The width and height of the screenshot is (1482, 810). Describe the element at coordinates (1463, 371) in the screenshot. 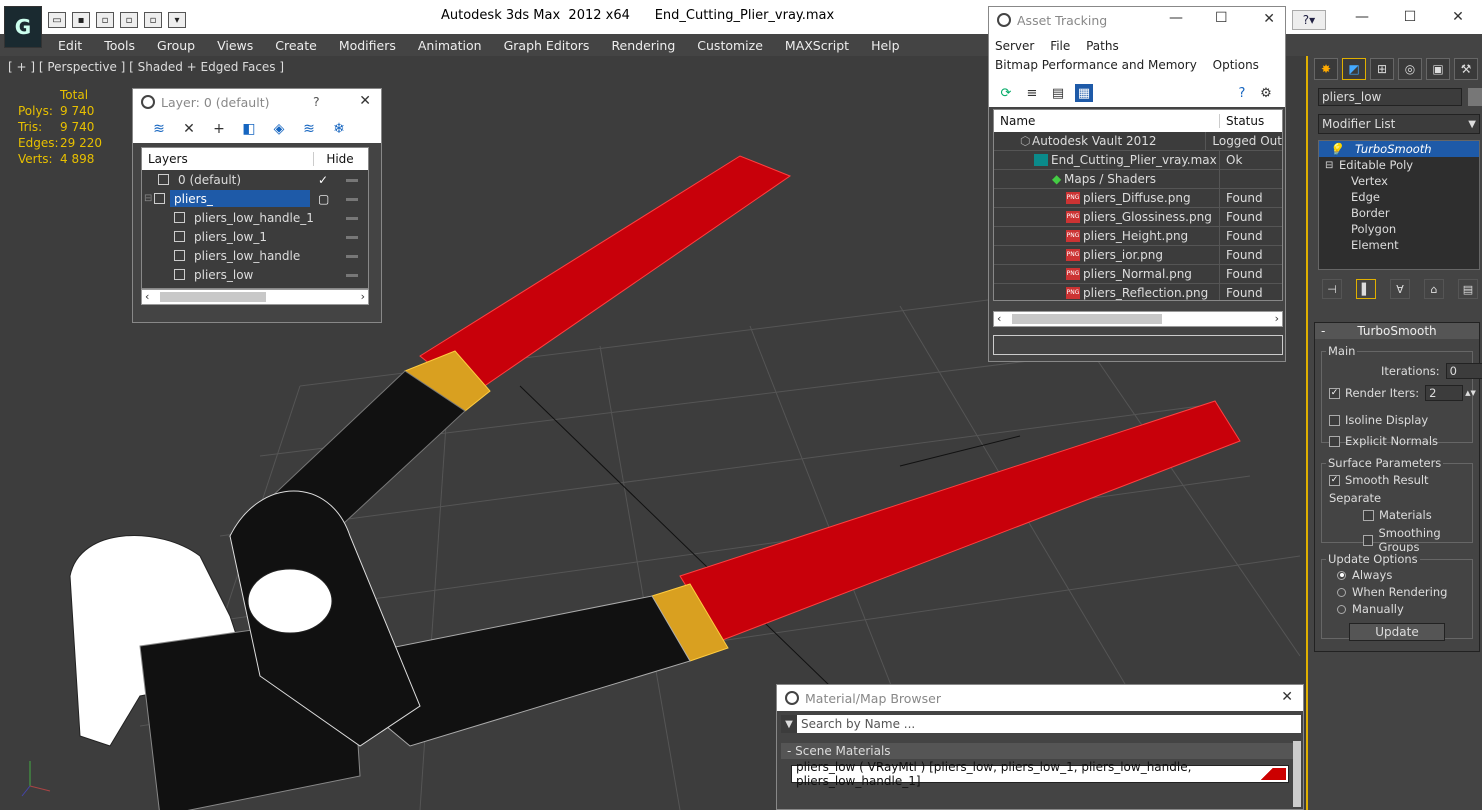

I see `iterations-spinner: 0` at that location.